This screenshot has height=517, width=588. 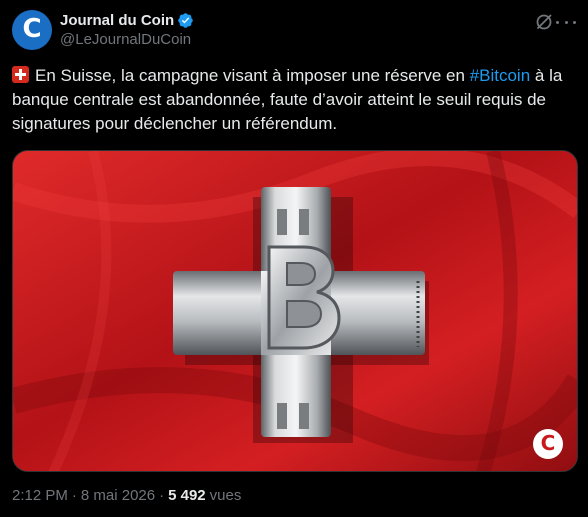 I want to click on swiss-flag-icon, so click(x=20, y=74).